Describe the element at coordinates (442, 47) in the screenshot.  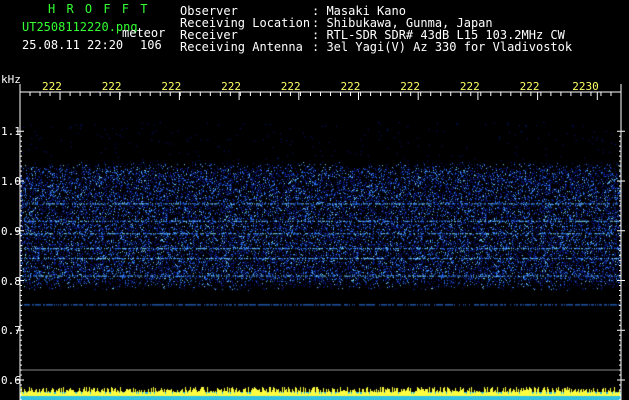
I see `field-antenna-value: : 3el Yagi(V) Az 330 for Vladivostok` at that location.